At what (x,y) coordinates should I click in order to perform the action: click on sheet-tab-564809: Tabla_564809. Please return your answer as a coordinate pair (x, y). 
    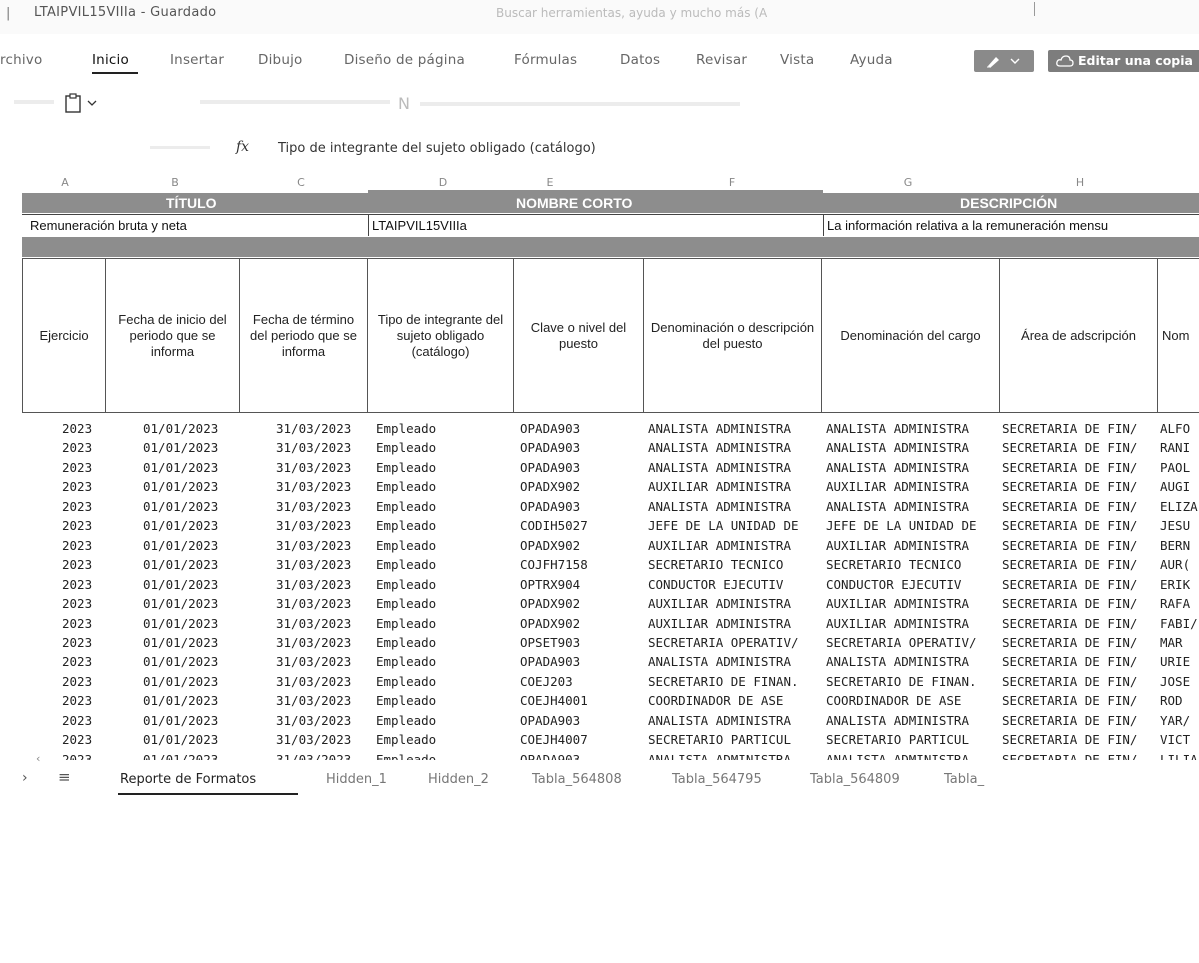
    Looking at the image, I should click on (855, 779).